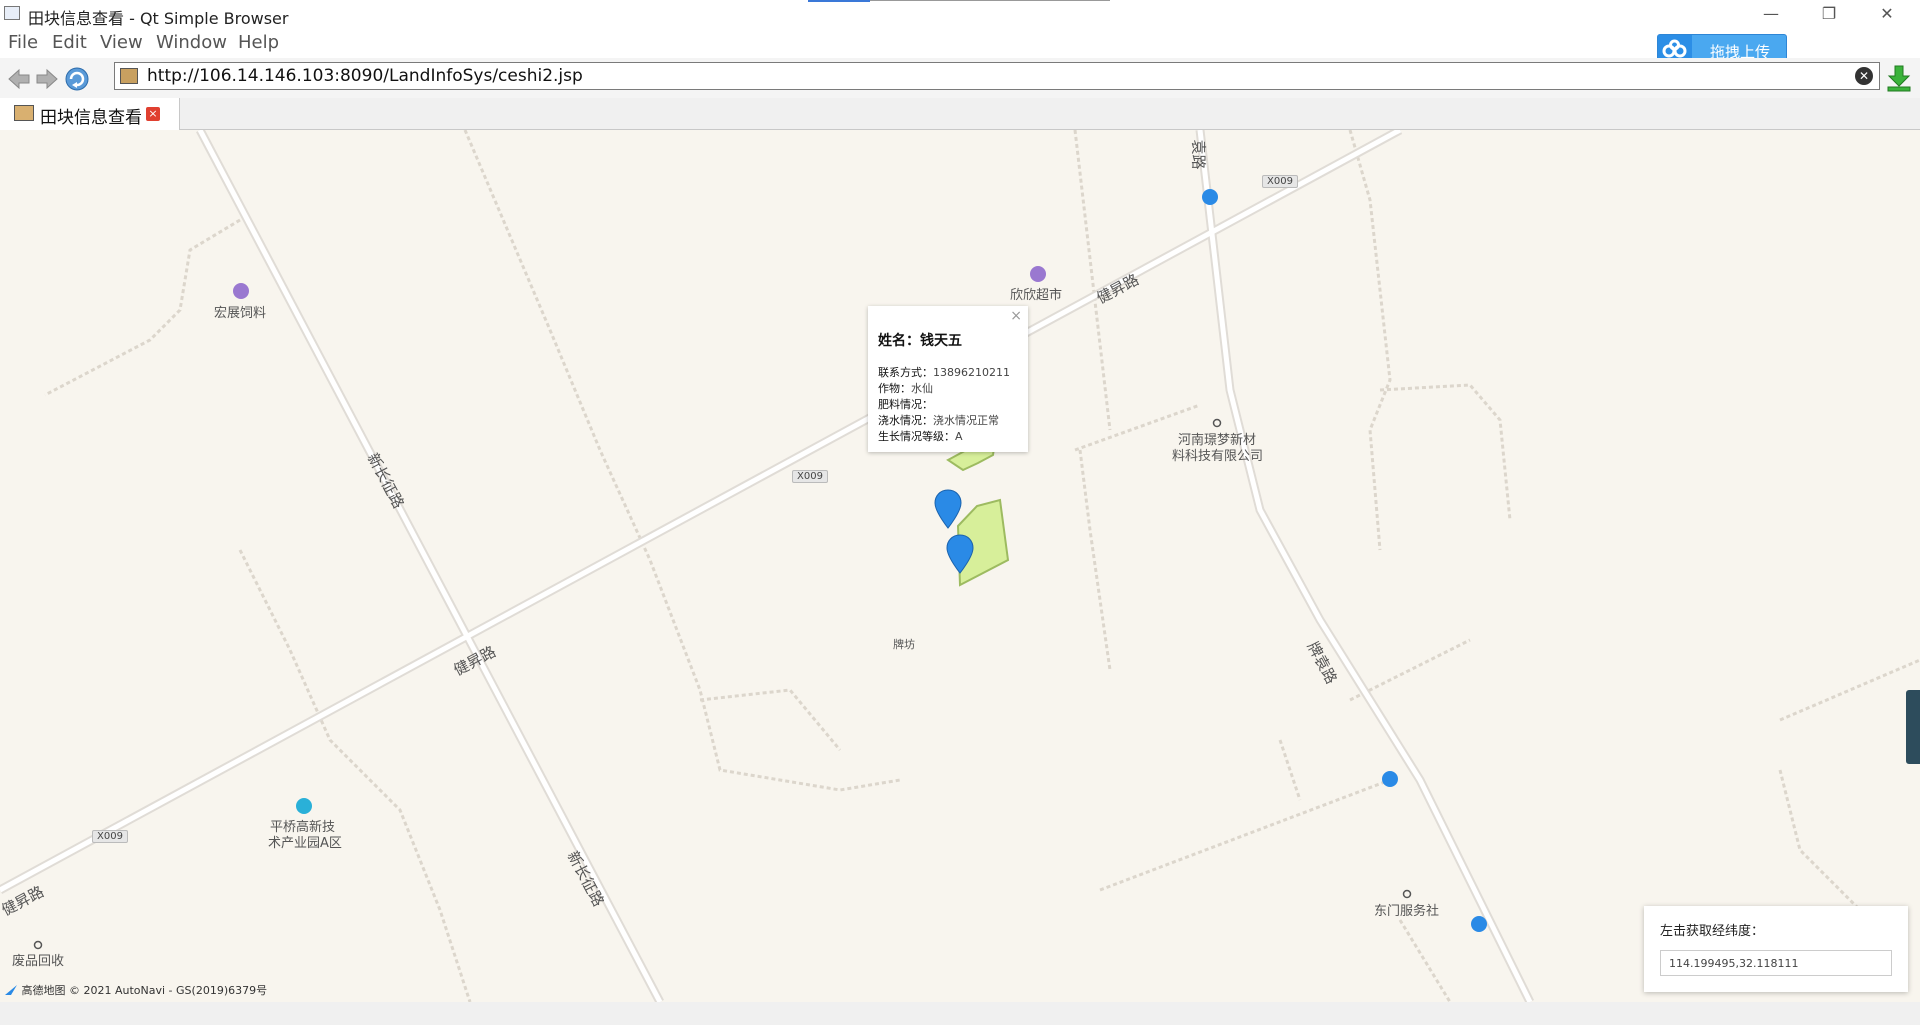  Describe the element at coordinates (960, 1013) in the screenshot. I see `status-bar` at that location.